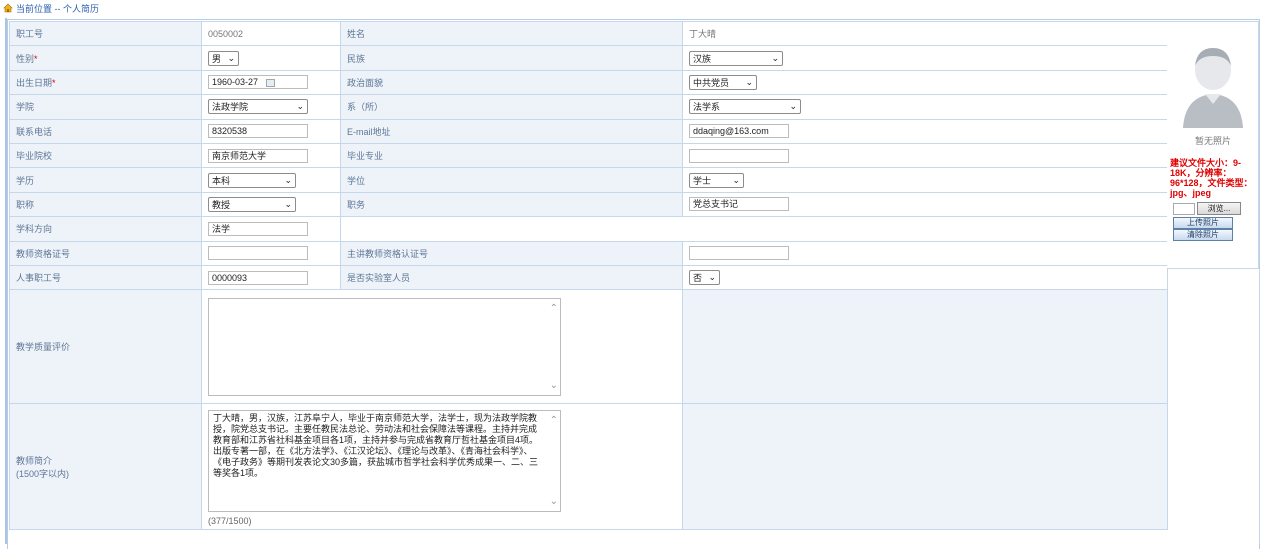  What do you see at coordinates (105, 277) in the screenshot?
I see `hr-no-label: 人事职工号` at bounding box center [105, 277].